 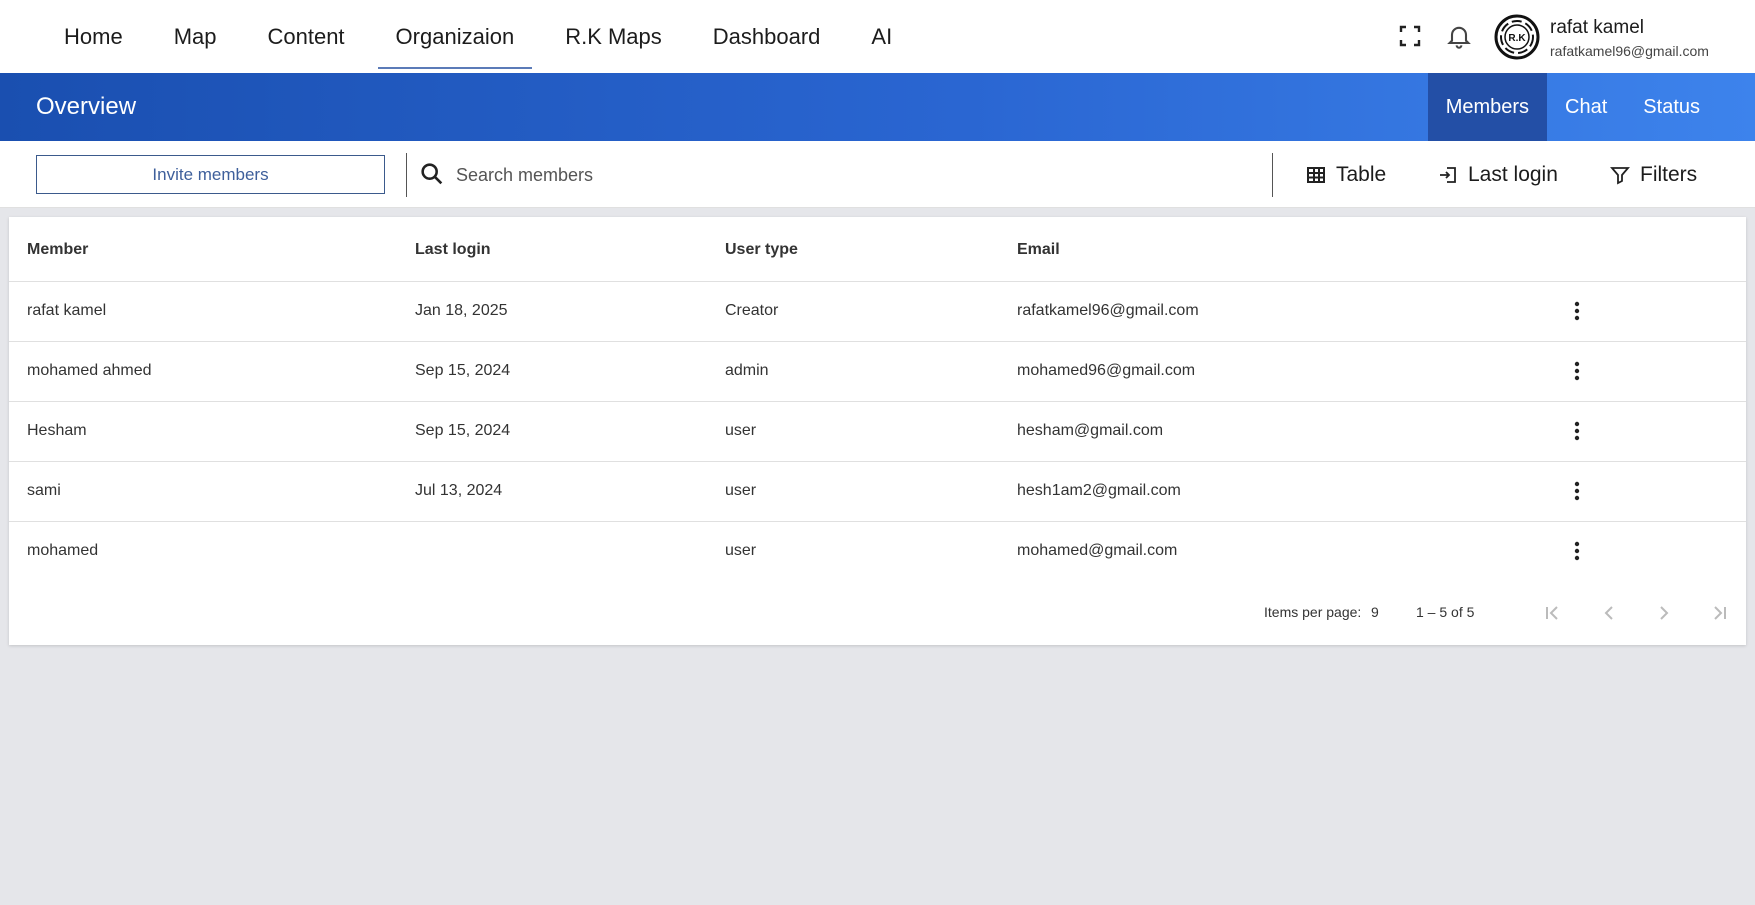 What do you see at coordinates (1487, 107) in the screenshot?
I see `tab-members: Members` at bounding box center [1487, 107].